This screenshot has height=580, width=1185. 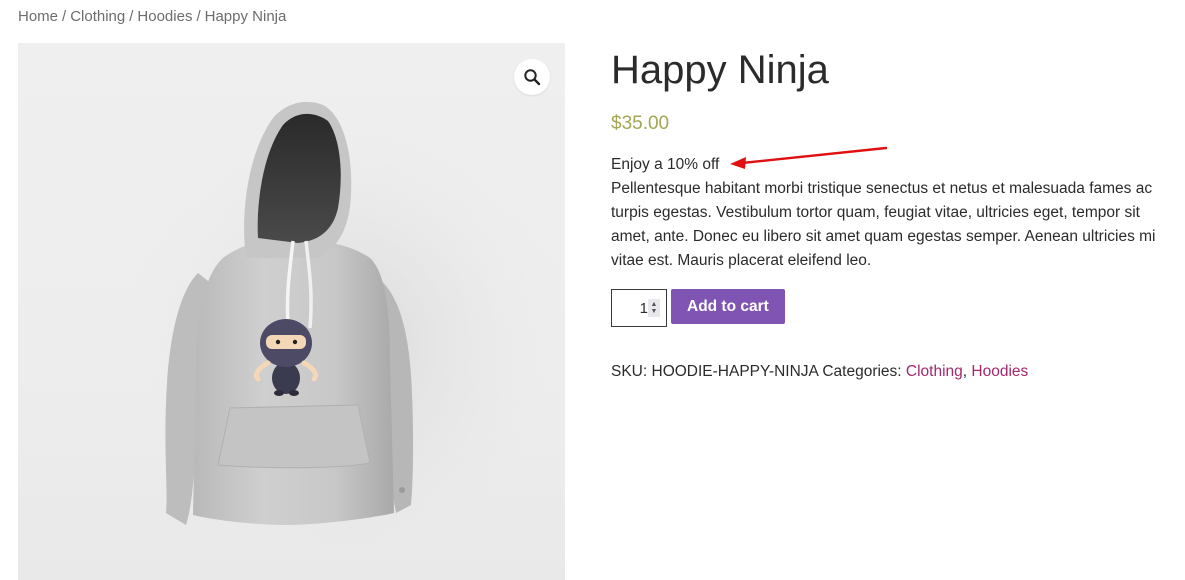 I want to click on breadcrumb-home: Home, so click(x=38, y=16).